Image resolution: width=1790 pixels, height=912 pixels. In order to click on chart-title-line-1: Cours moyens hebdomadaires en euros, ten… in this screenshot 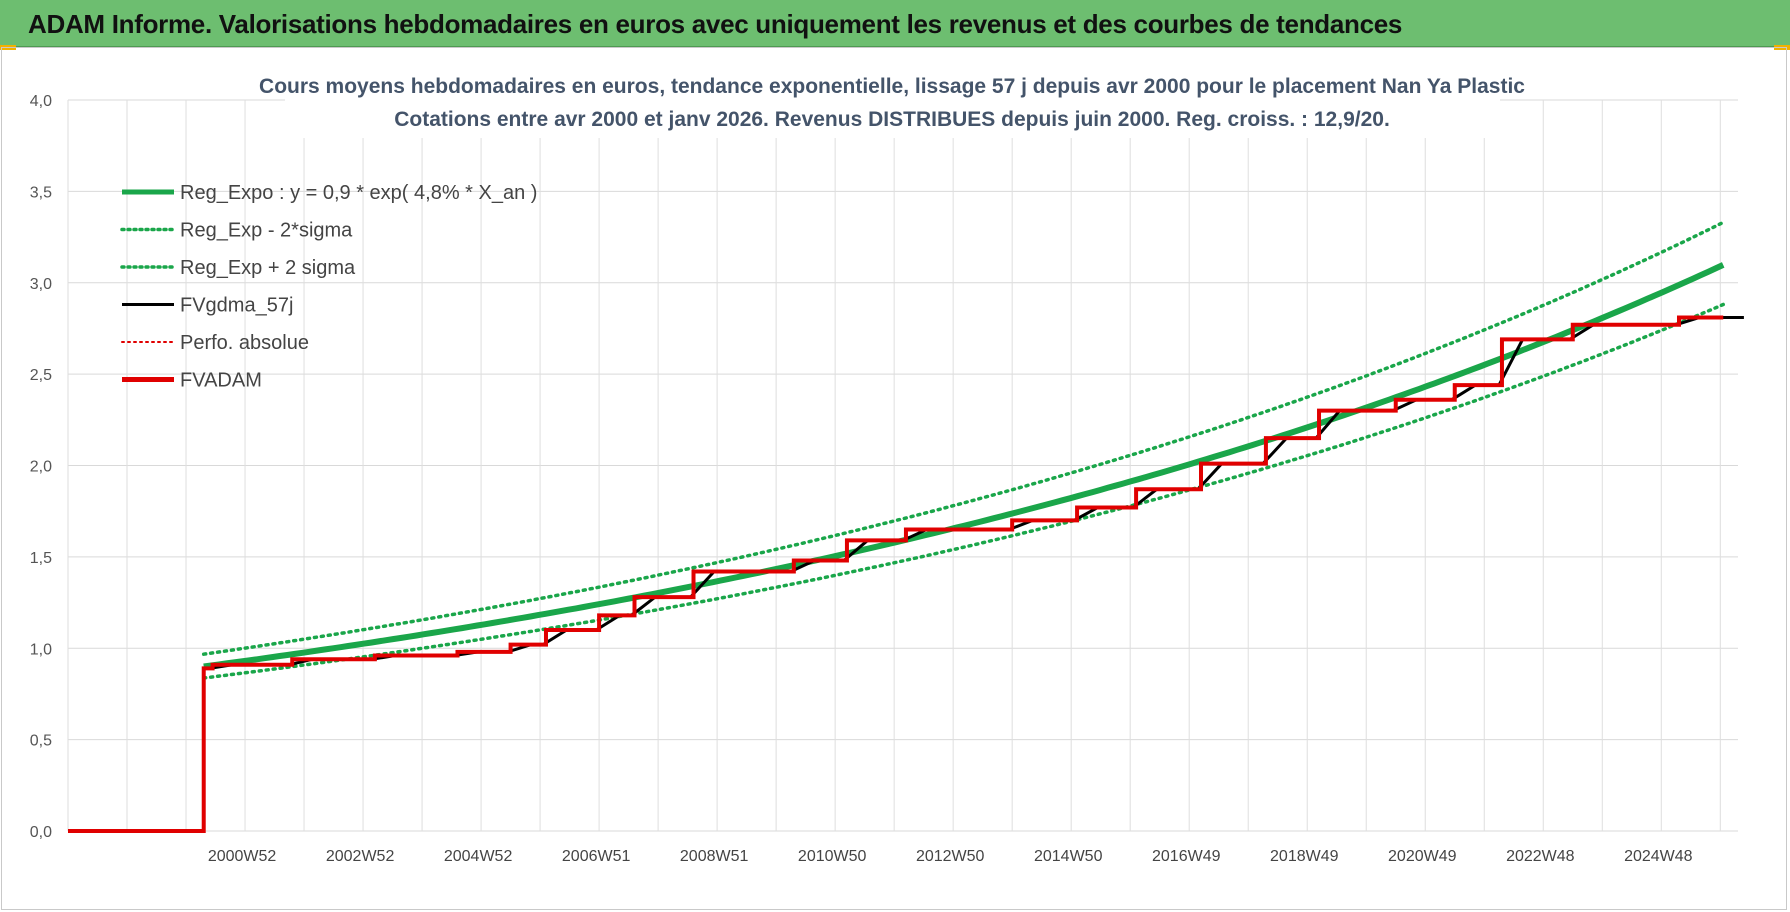, I will do `click(892, 86)`.